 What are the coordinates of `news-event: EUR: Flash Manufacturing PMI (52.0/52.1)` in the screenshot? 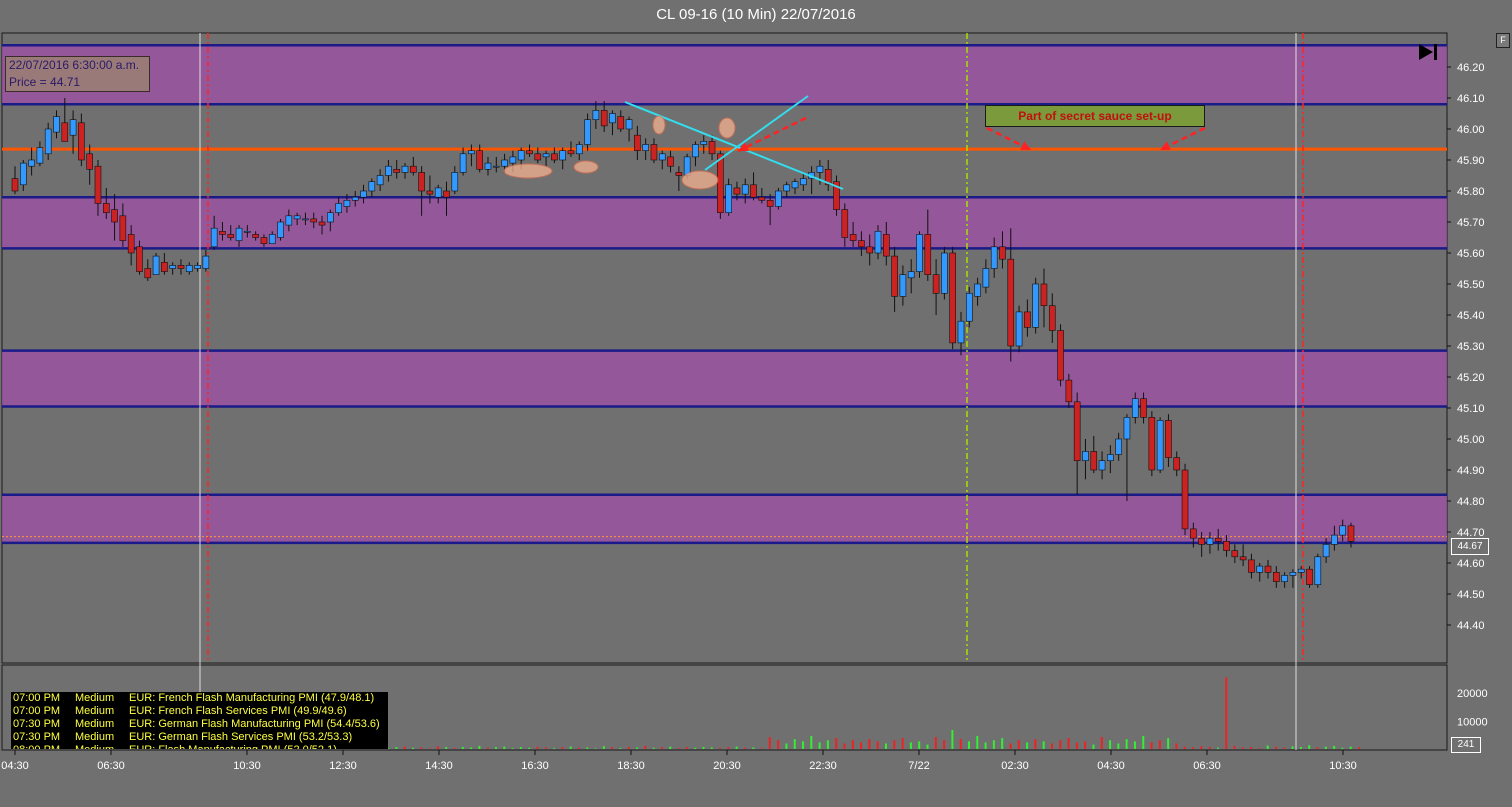 It's located at (233, 746).